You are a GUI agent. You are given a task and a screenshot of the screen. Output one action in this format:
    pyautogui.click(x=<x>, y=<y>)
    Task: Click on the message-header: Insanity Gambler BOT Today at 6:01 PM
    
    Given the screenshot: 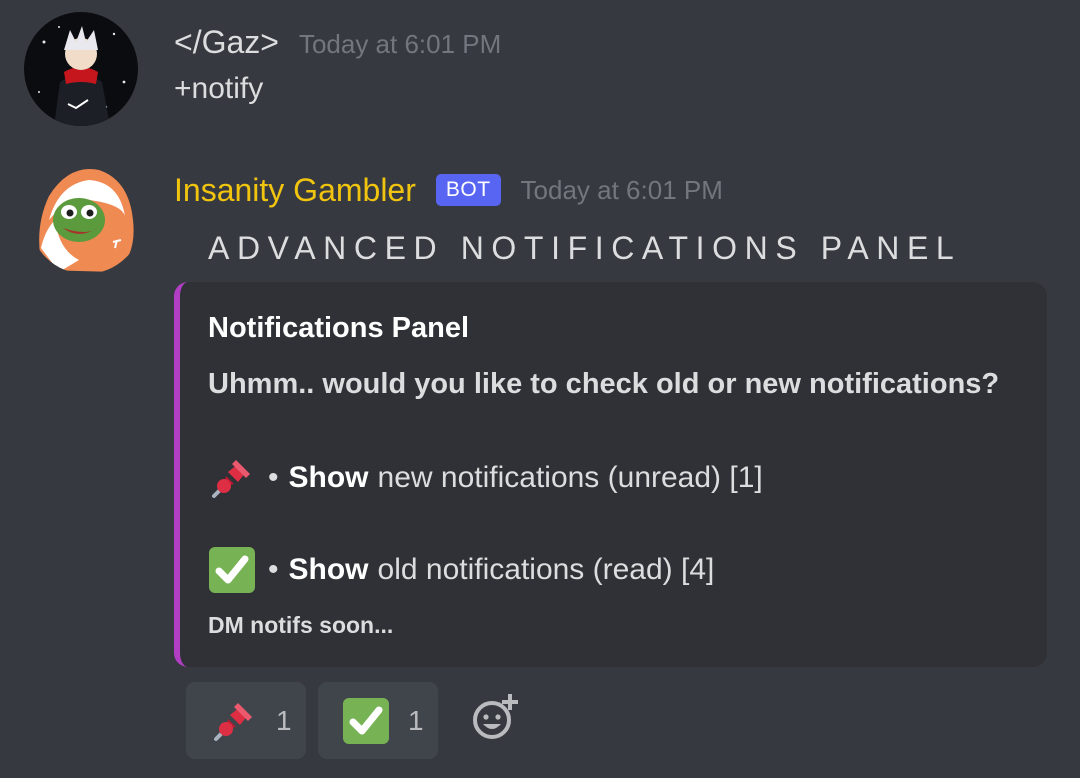 What is the action you would take?
    pyautogui.click(x=448, y=190)
    